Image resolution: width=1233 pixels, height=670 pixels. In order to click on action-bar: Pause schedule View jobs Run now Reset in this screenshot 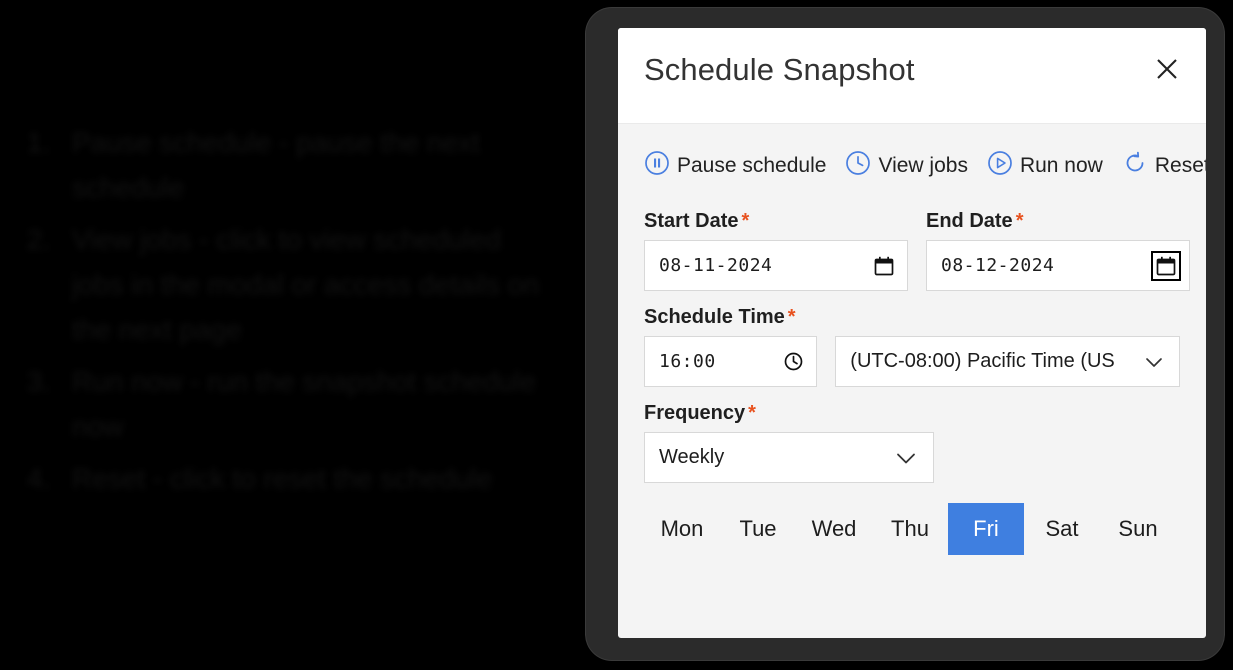, I will do `click(925, 165)`.